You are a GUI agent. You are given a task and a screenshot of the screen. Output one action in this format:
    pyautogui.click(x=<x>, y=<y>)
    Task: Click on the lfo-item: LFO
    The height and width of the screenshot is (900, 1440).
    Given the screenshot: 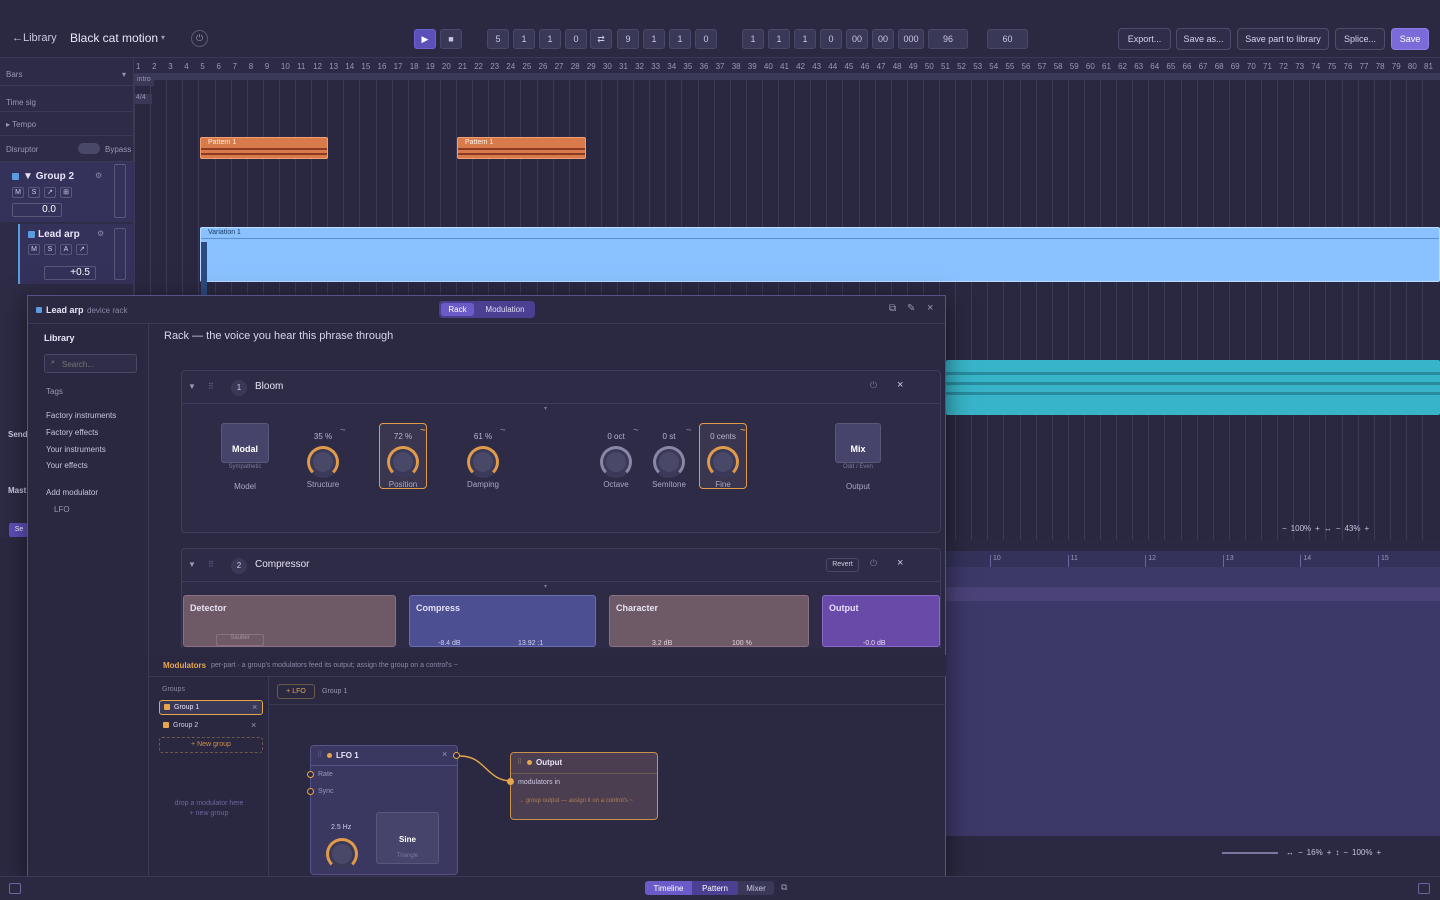 What is the action you would take?
    pyautogui.click(x=62, y=509)
    